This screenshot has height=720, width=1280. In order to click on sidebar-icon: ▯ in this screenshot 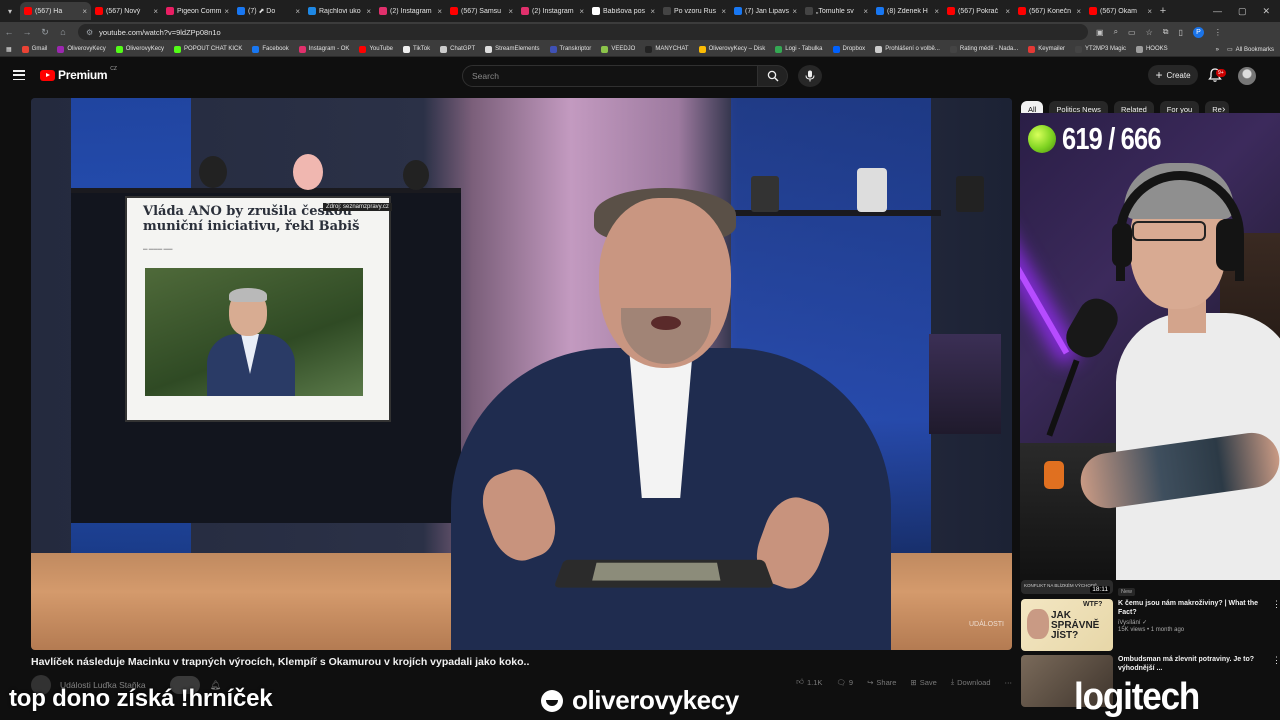, I will do `click(1181, 32)`.